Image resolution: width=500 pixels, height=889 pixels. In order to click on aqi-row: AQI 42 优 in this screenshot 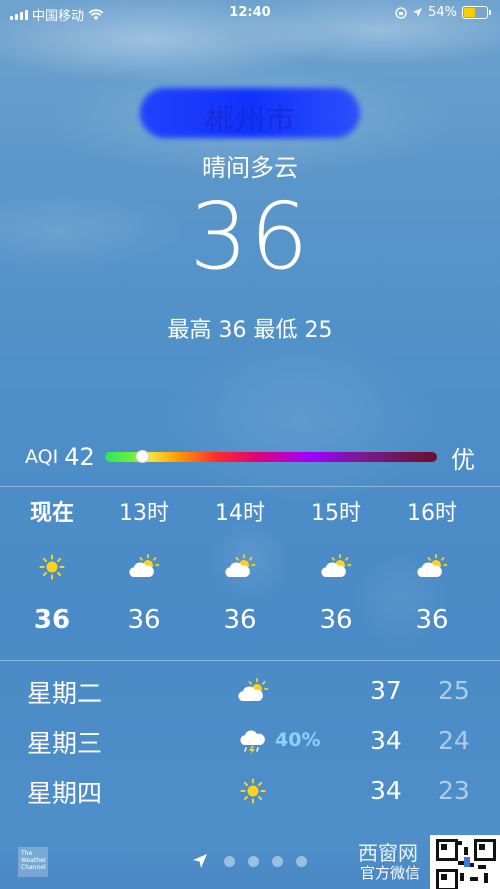, I will do `click(250, 457)`.